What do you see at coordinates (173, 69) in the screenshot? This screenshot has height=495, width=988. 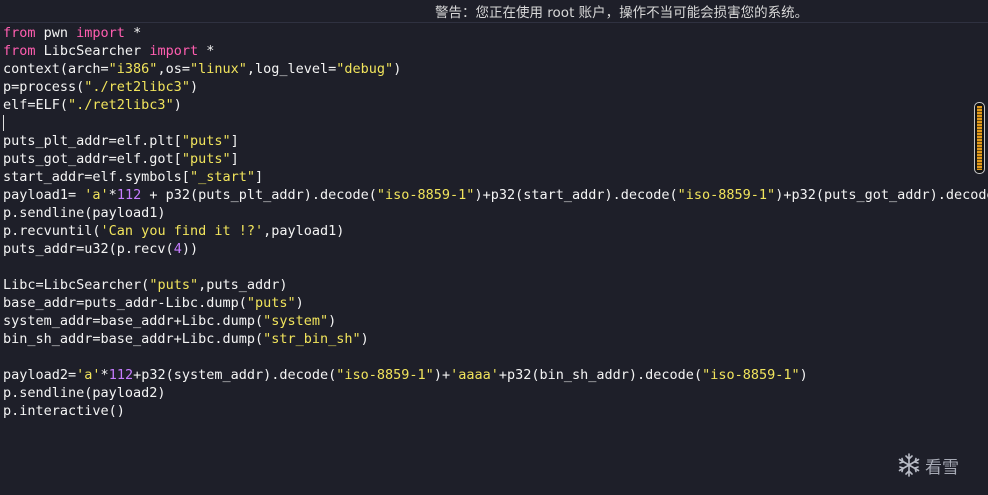 I see `code-token: ,os=` at bounding box center [173, 69].